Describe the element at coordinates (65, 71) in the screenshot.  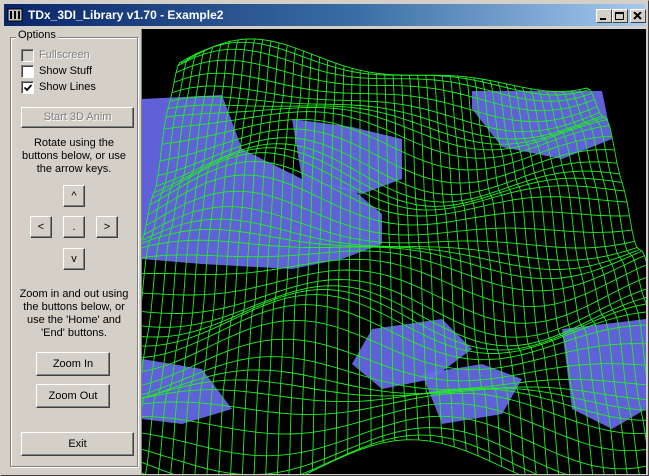
I see `show-stuff-label: Show Stuff` at that location.